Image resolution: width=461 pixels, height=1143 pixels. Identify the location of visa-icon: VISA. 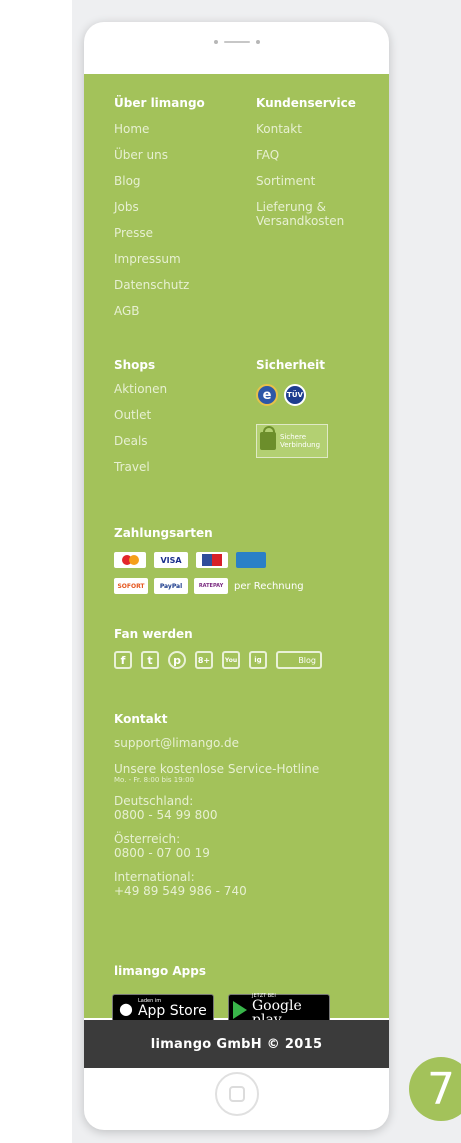
(171, 560).